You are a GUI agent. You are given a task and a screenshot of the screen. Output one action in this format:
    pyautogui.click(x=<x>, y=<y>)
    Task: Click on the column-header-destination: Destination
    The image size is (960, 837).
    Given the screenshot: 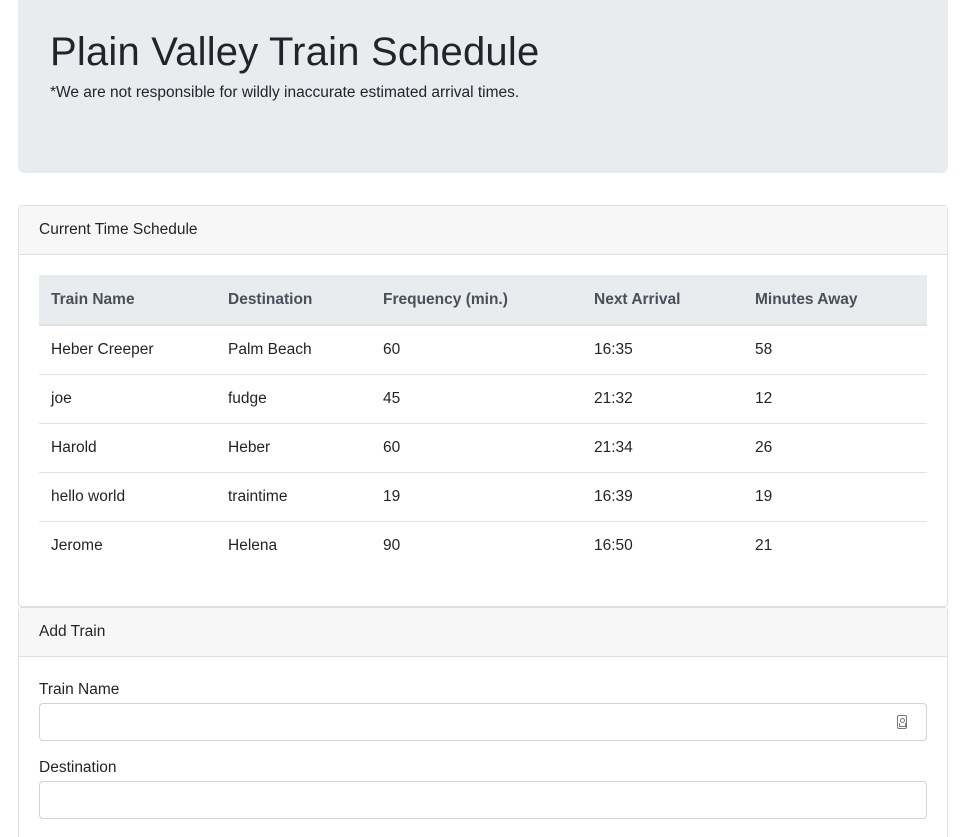 What is the action you would take?
    pyautogui.click(x=293, y=300)
    